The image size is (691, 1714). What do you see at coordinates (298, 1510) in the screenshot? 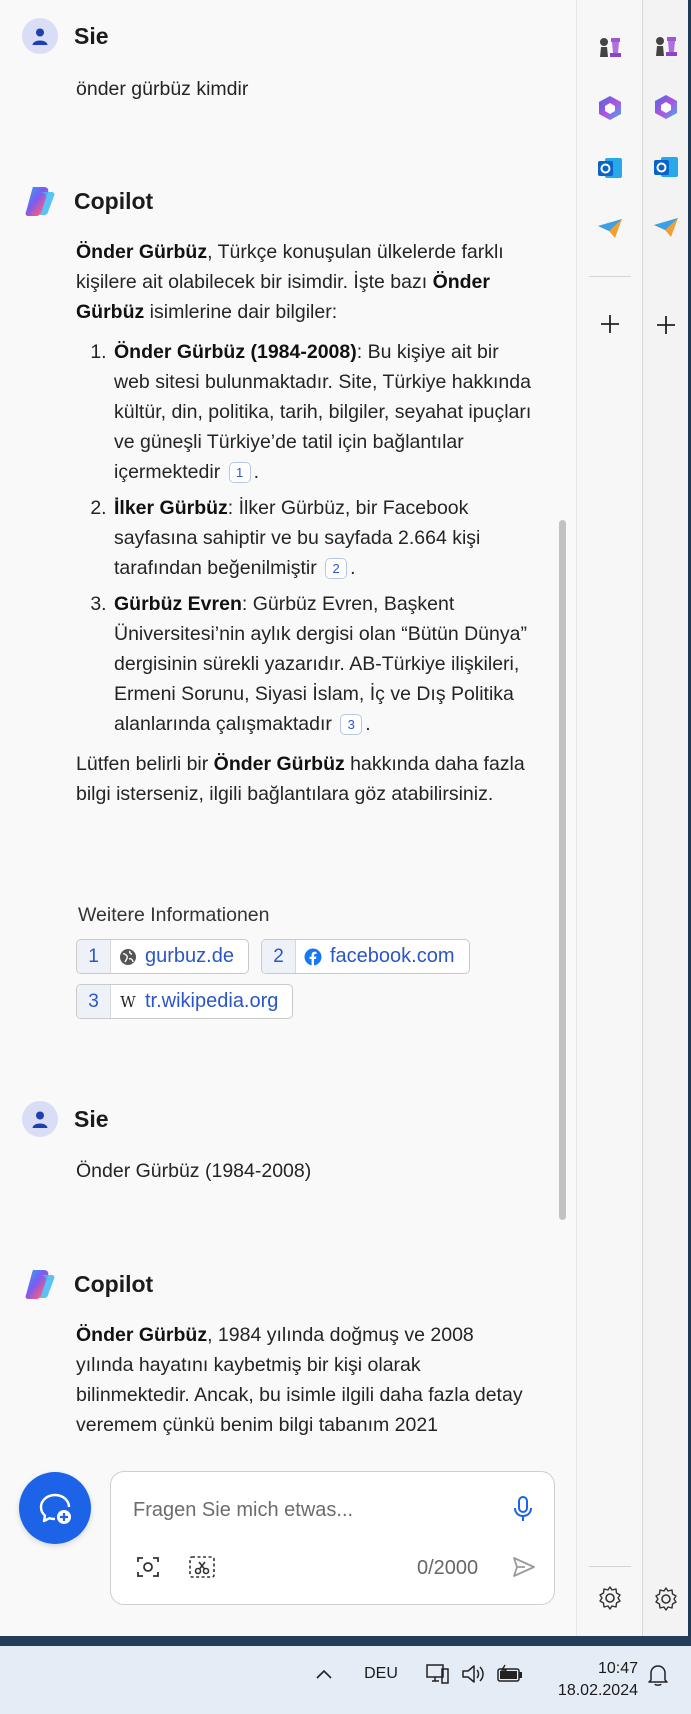
I see `chat-input` at bounding box center [298, 1510].